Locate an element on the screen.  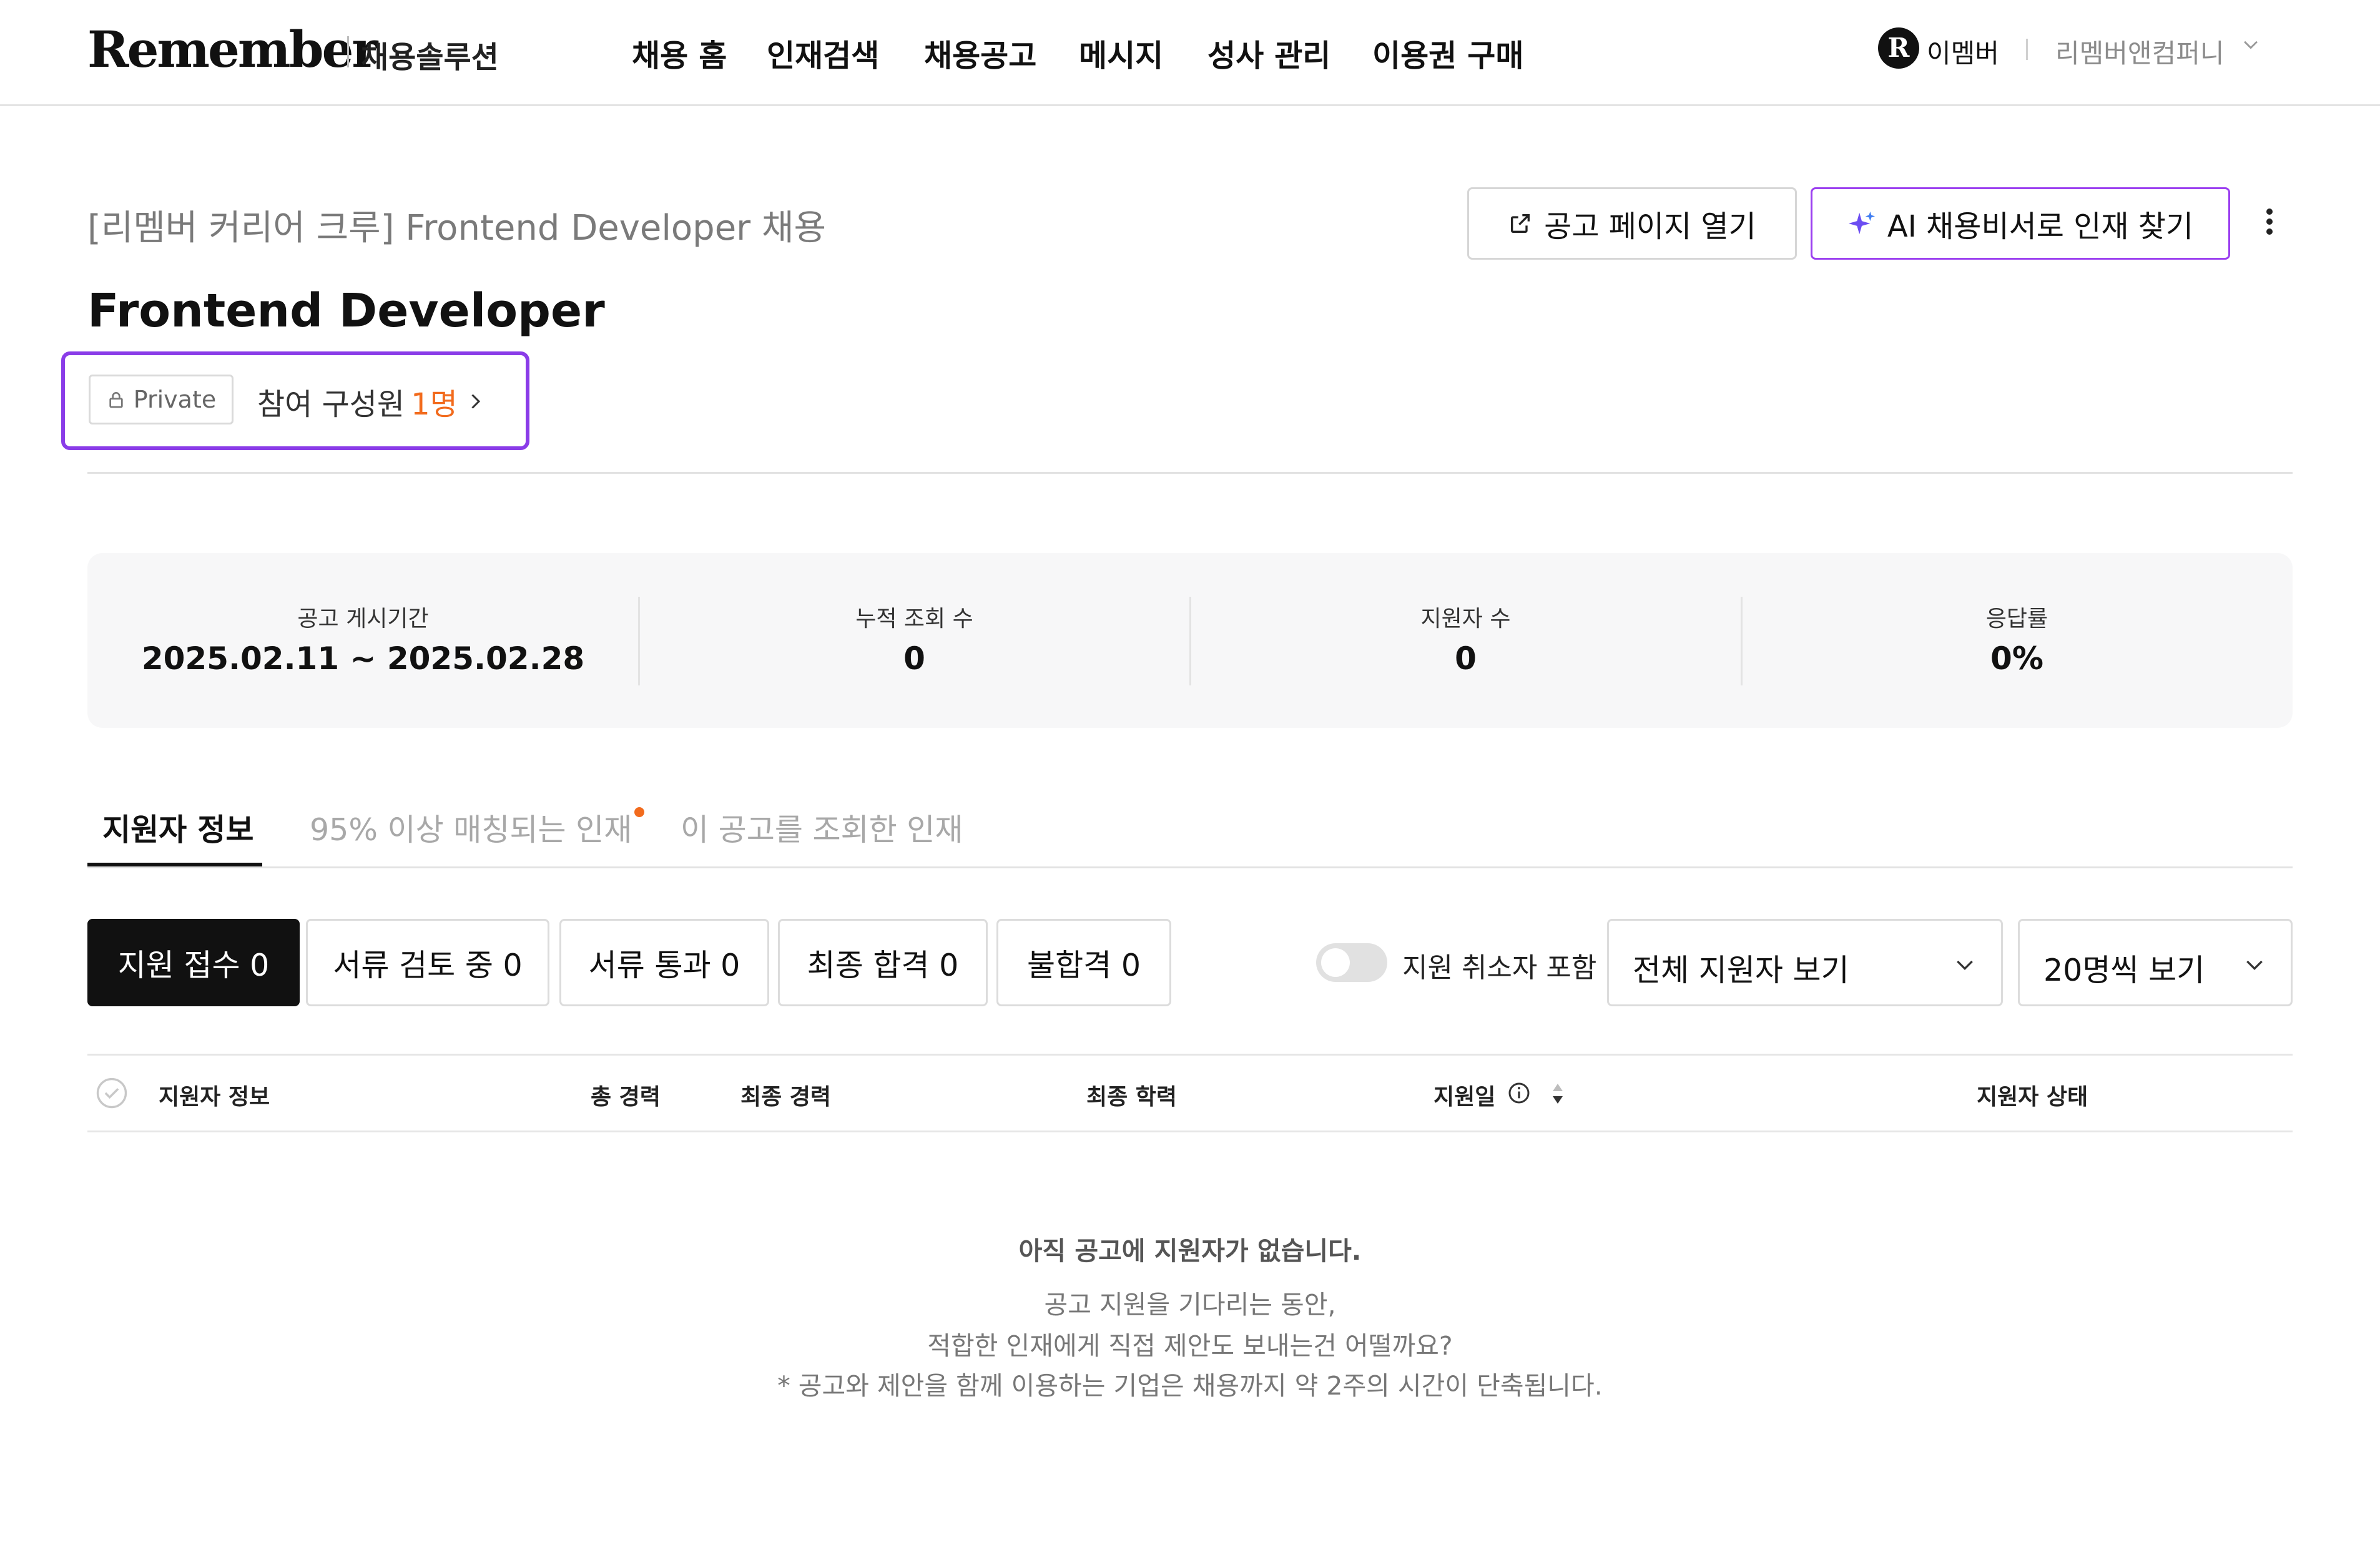
filter-final-pass: 최종 합격 0 is located at coordinates (883, 962).